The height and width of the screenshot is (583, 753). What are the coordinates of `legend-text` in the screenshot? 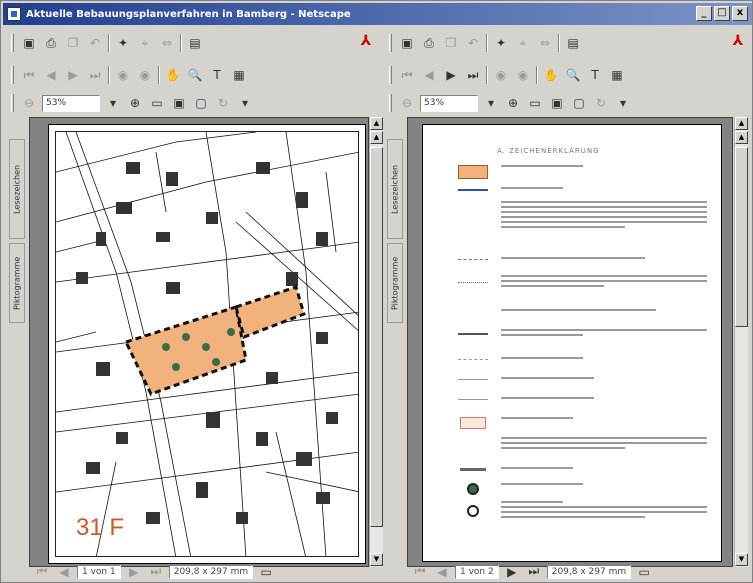 It's located at (604, 379).